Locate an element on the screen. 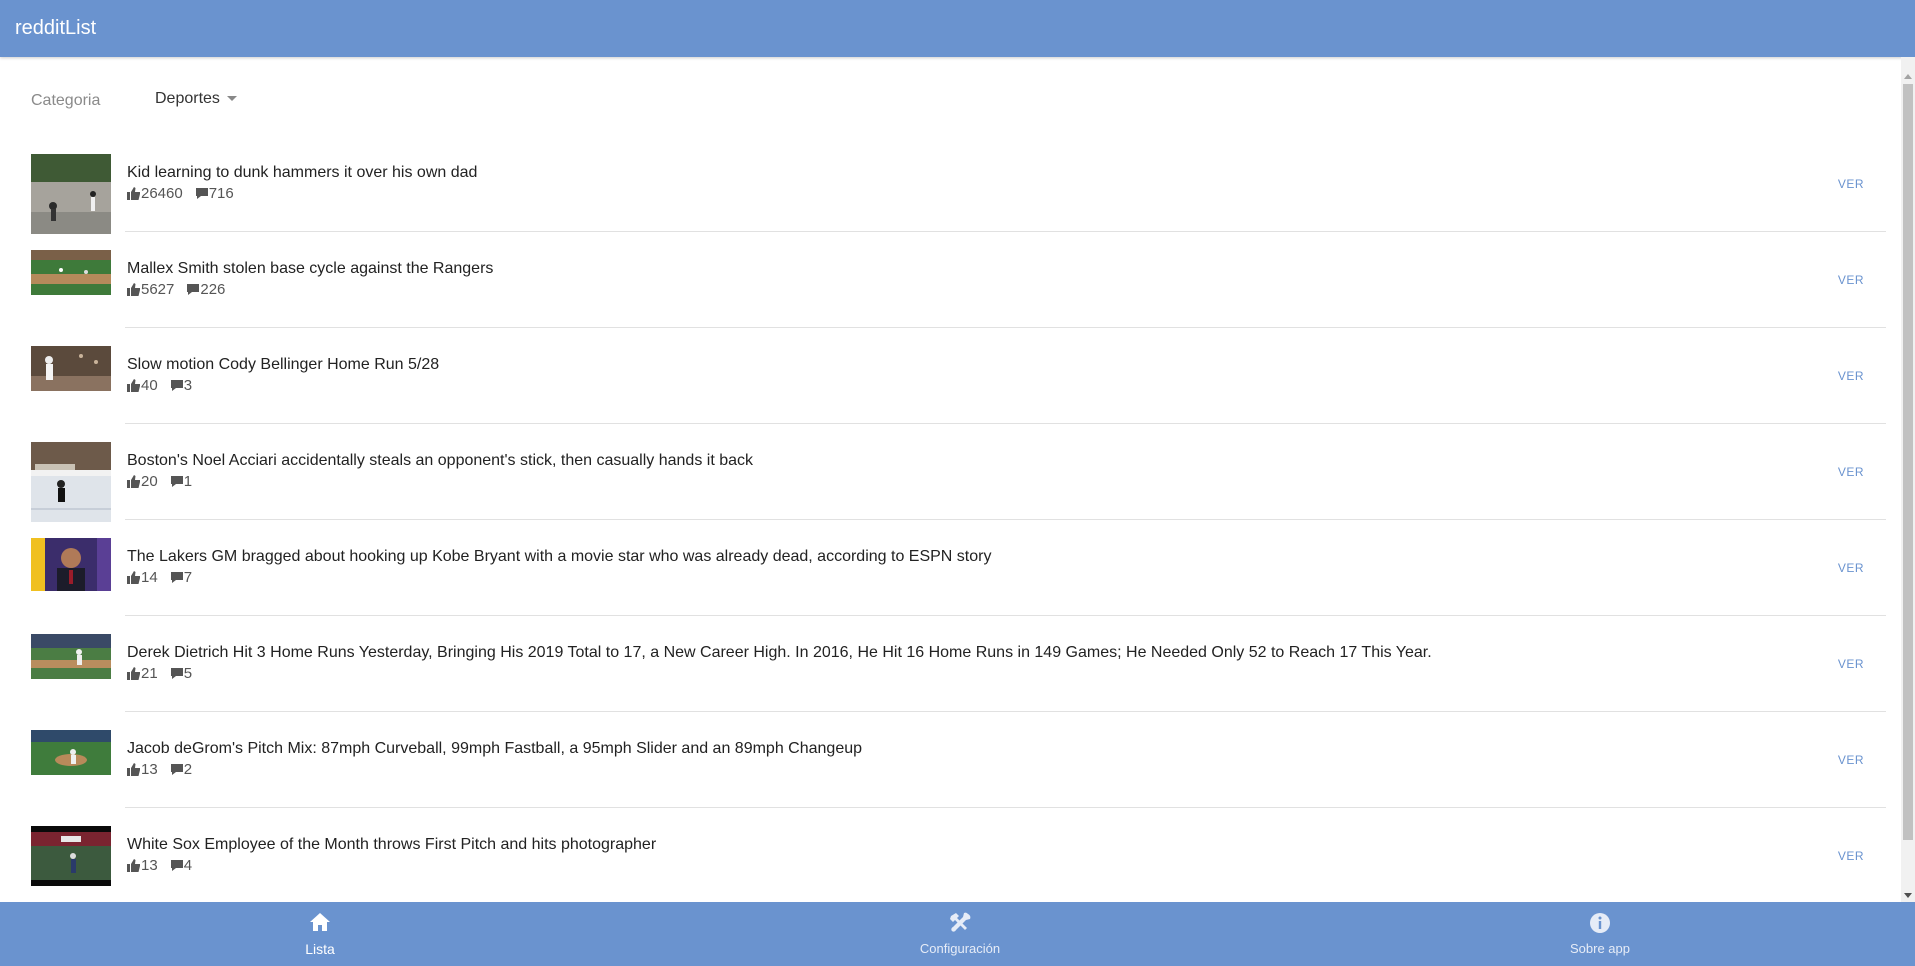  tab-lista: Lista is located at coordinates (320, 934).